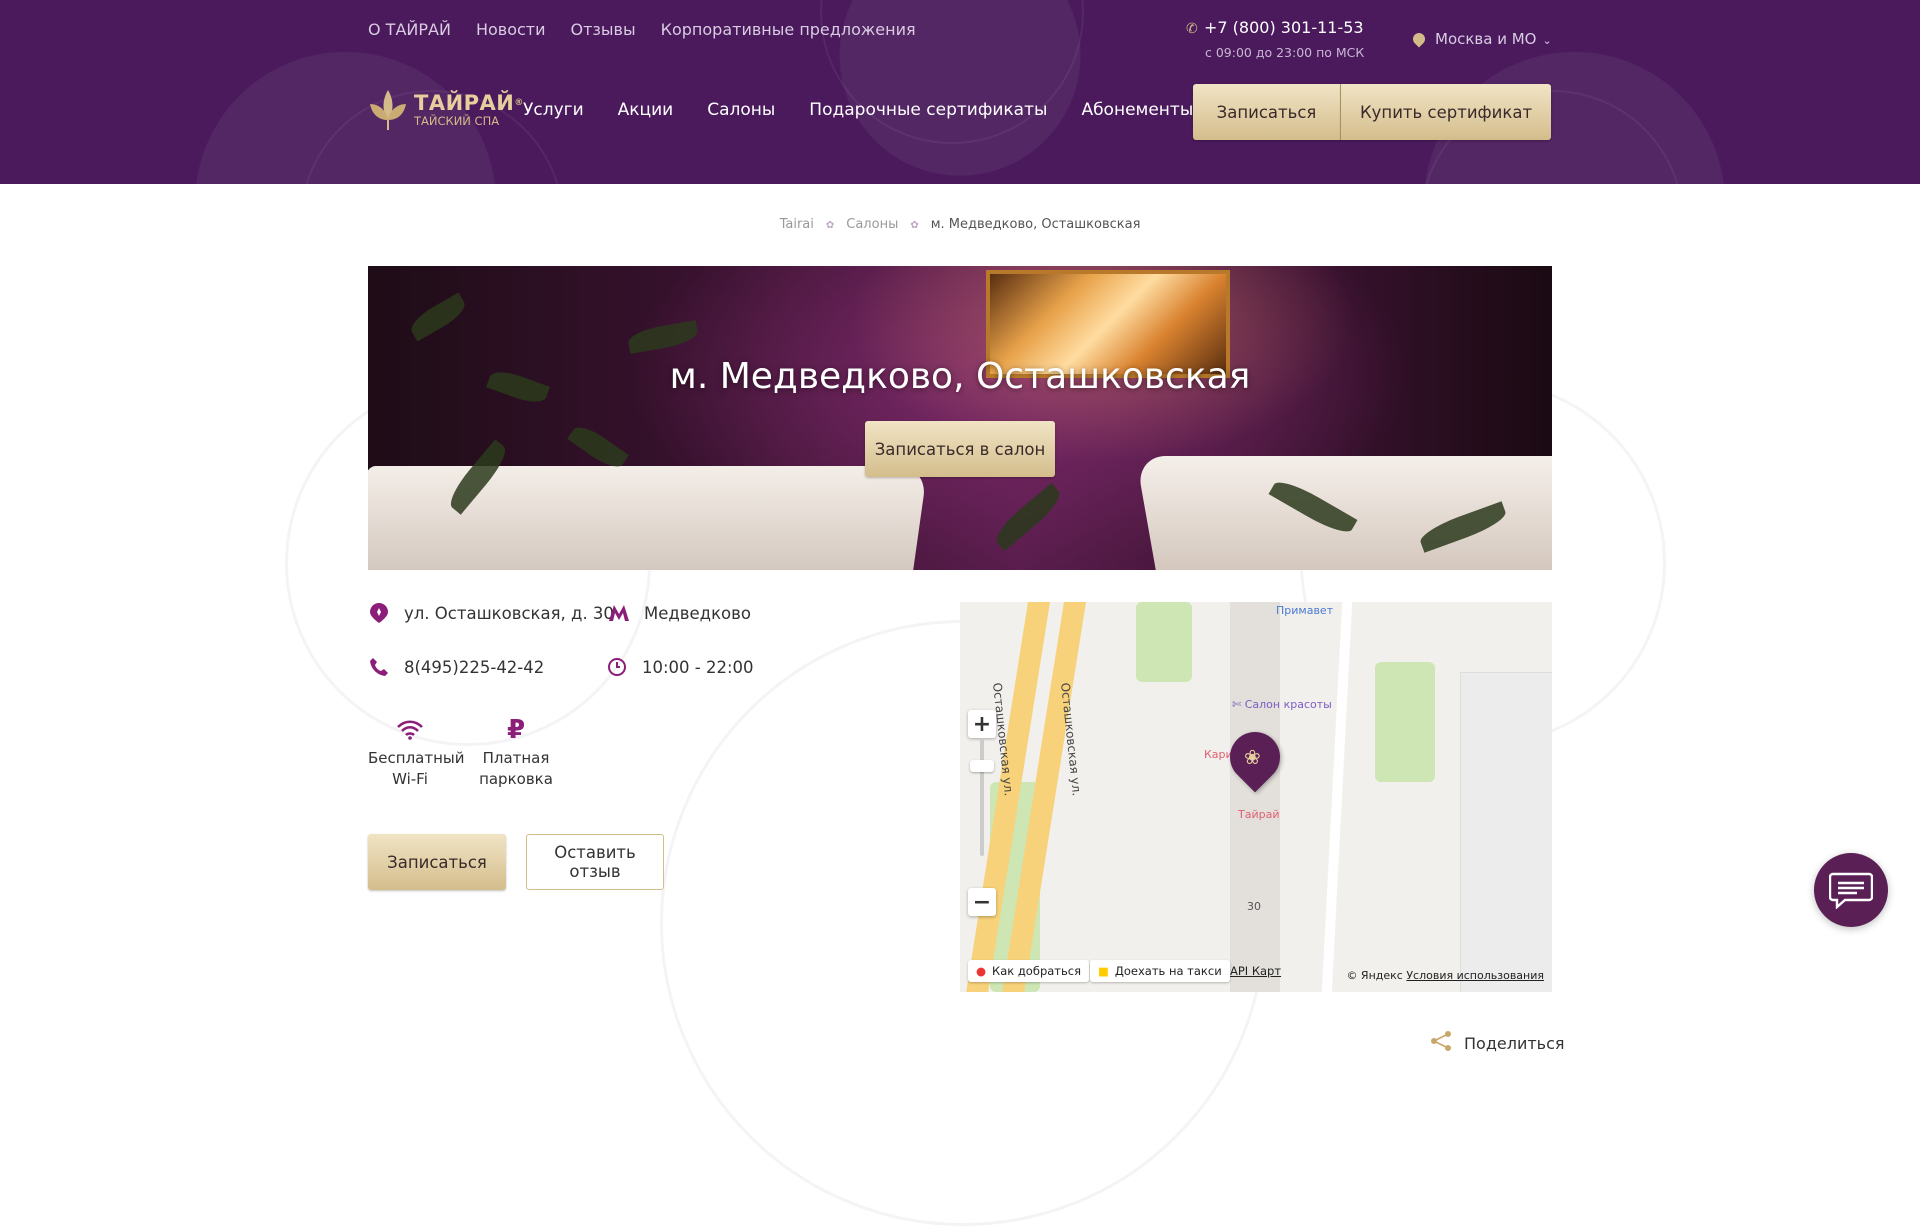 This screenshot has width=1920, height=1226. What do you see at coordinates (928, 110) in the screenshot?
I see `mainnav-gift-certificates: Подарочные сертификаты` at bounding box center [928, 110].